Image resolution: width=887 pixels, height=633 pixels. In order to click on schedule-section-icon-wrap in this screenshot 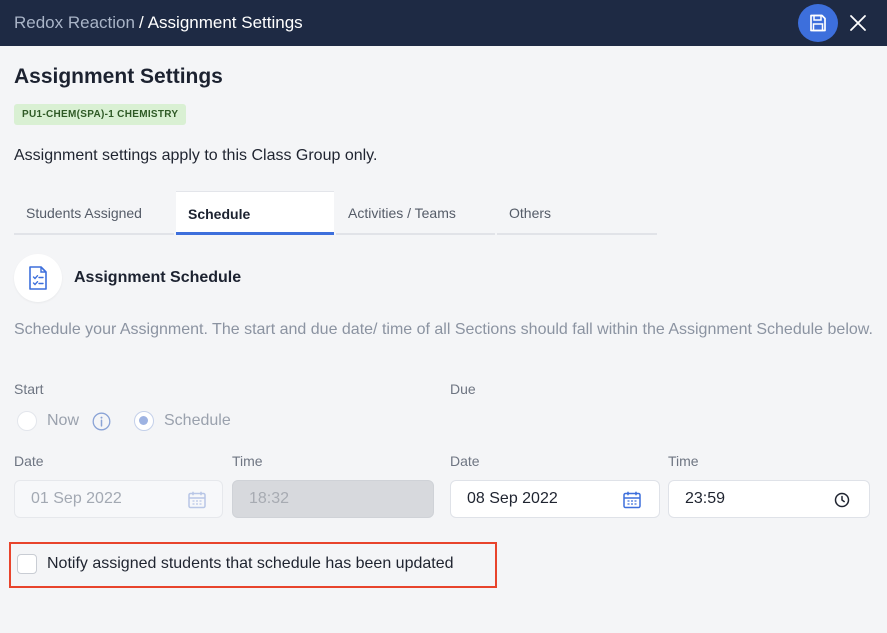, I will do `click(38, 278)`.